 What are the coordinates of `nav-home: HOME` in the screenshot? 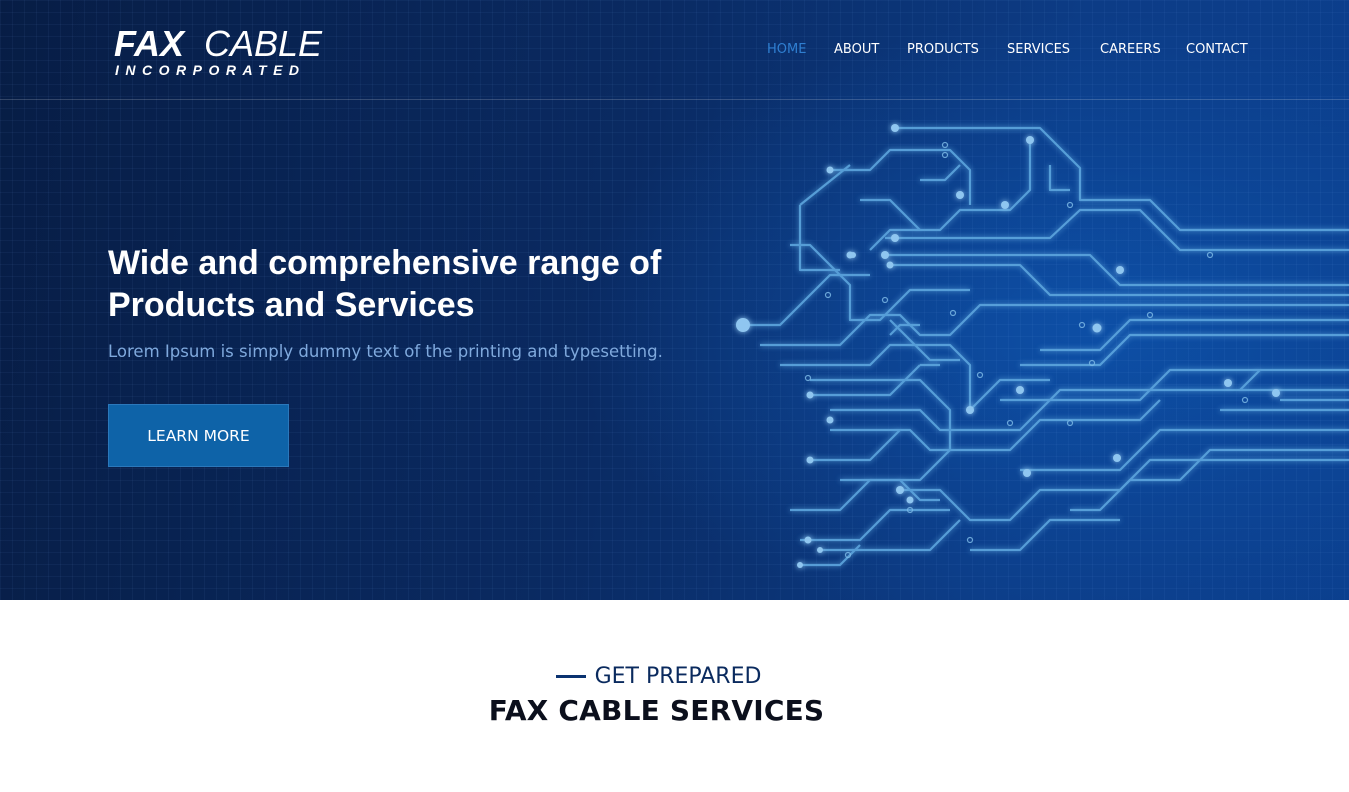 It's located at (786, 49).